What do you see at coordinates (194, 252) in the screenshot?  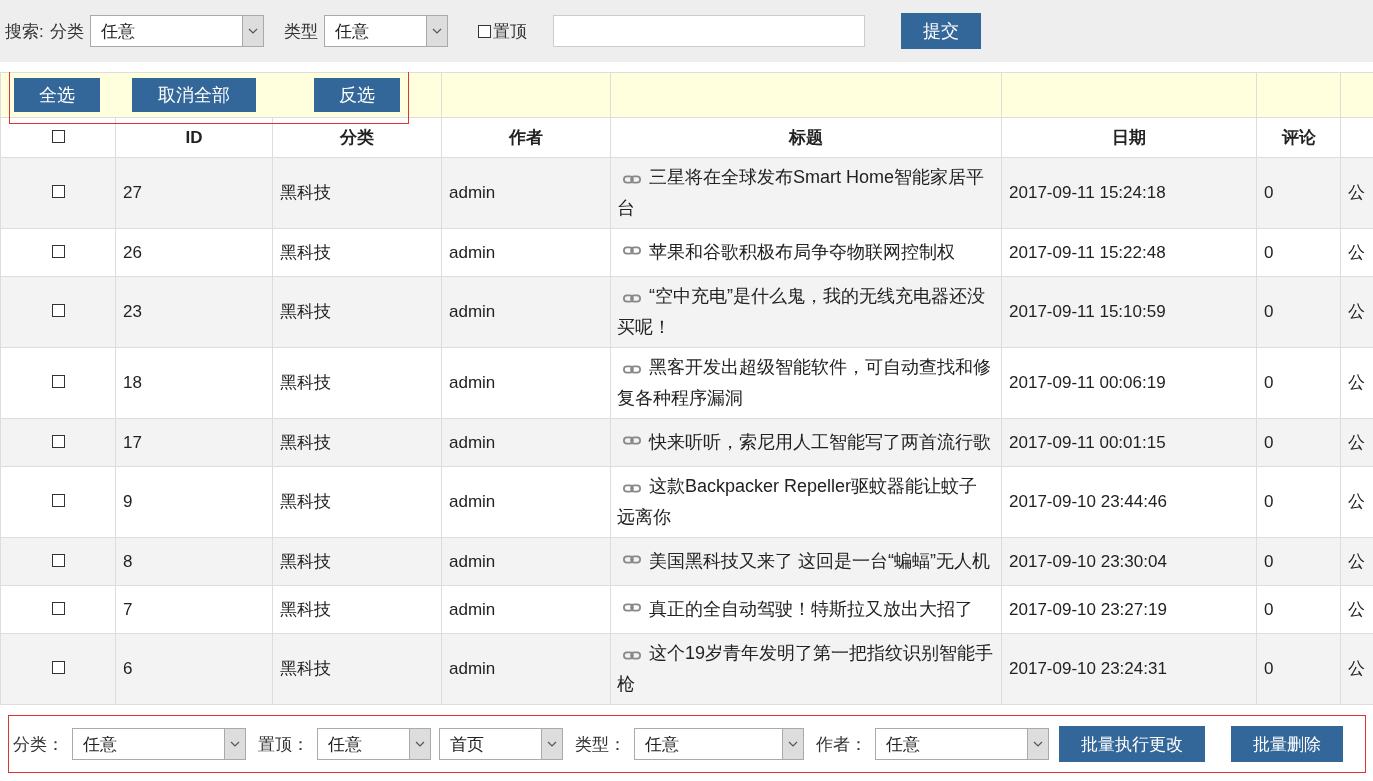 I see `table-cell: 26` at bounding box center [194, 252].